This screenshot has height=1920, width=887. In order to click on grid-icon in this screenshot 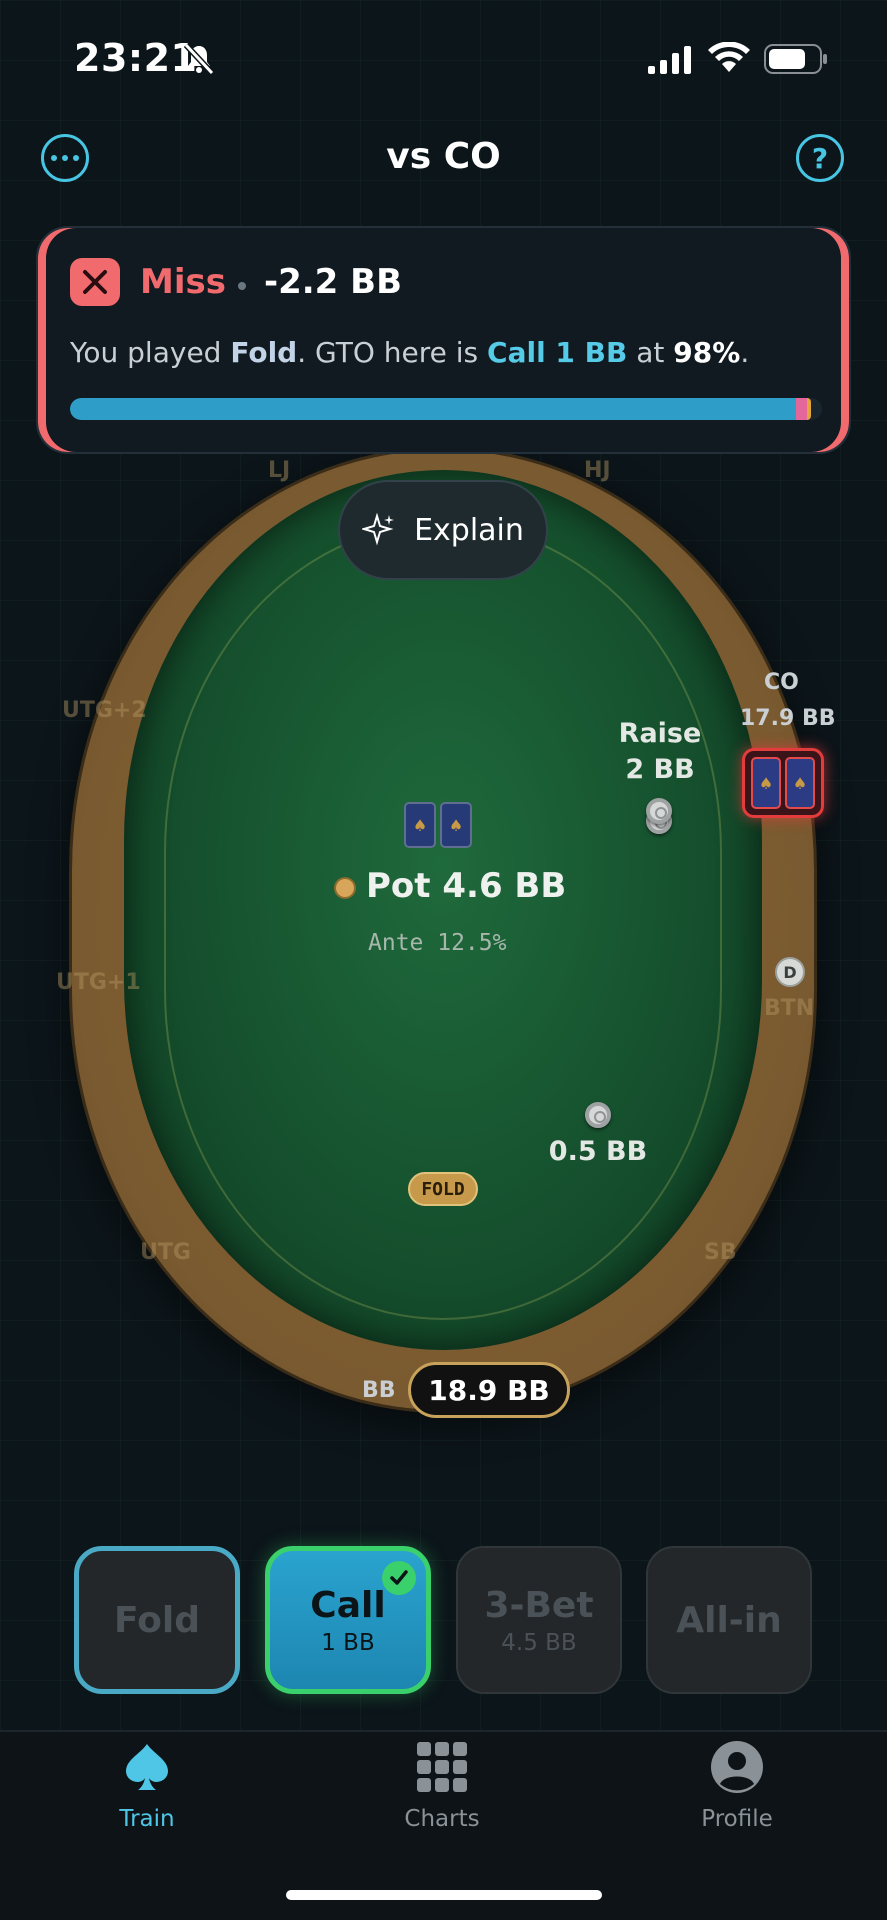, I will do `click(442, 1767)`.